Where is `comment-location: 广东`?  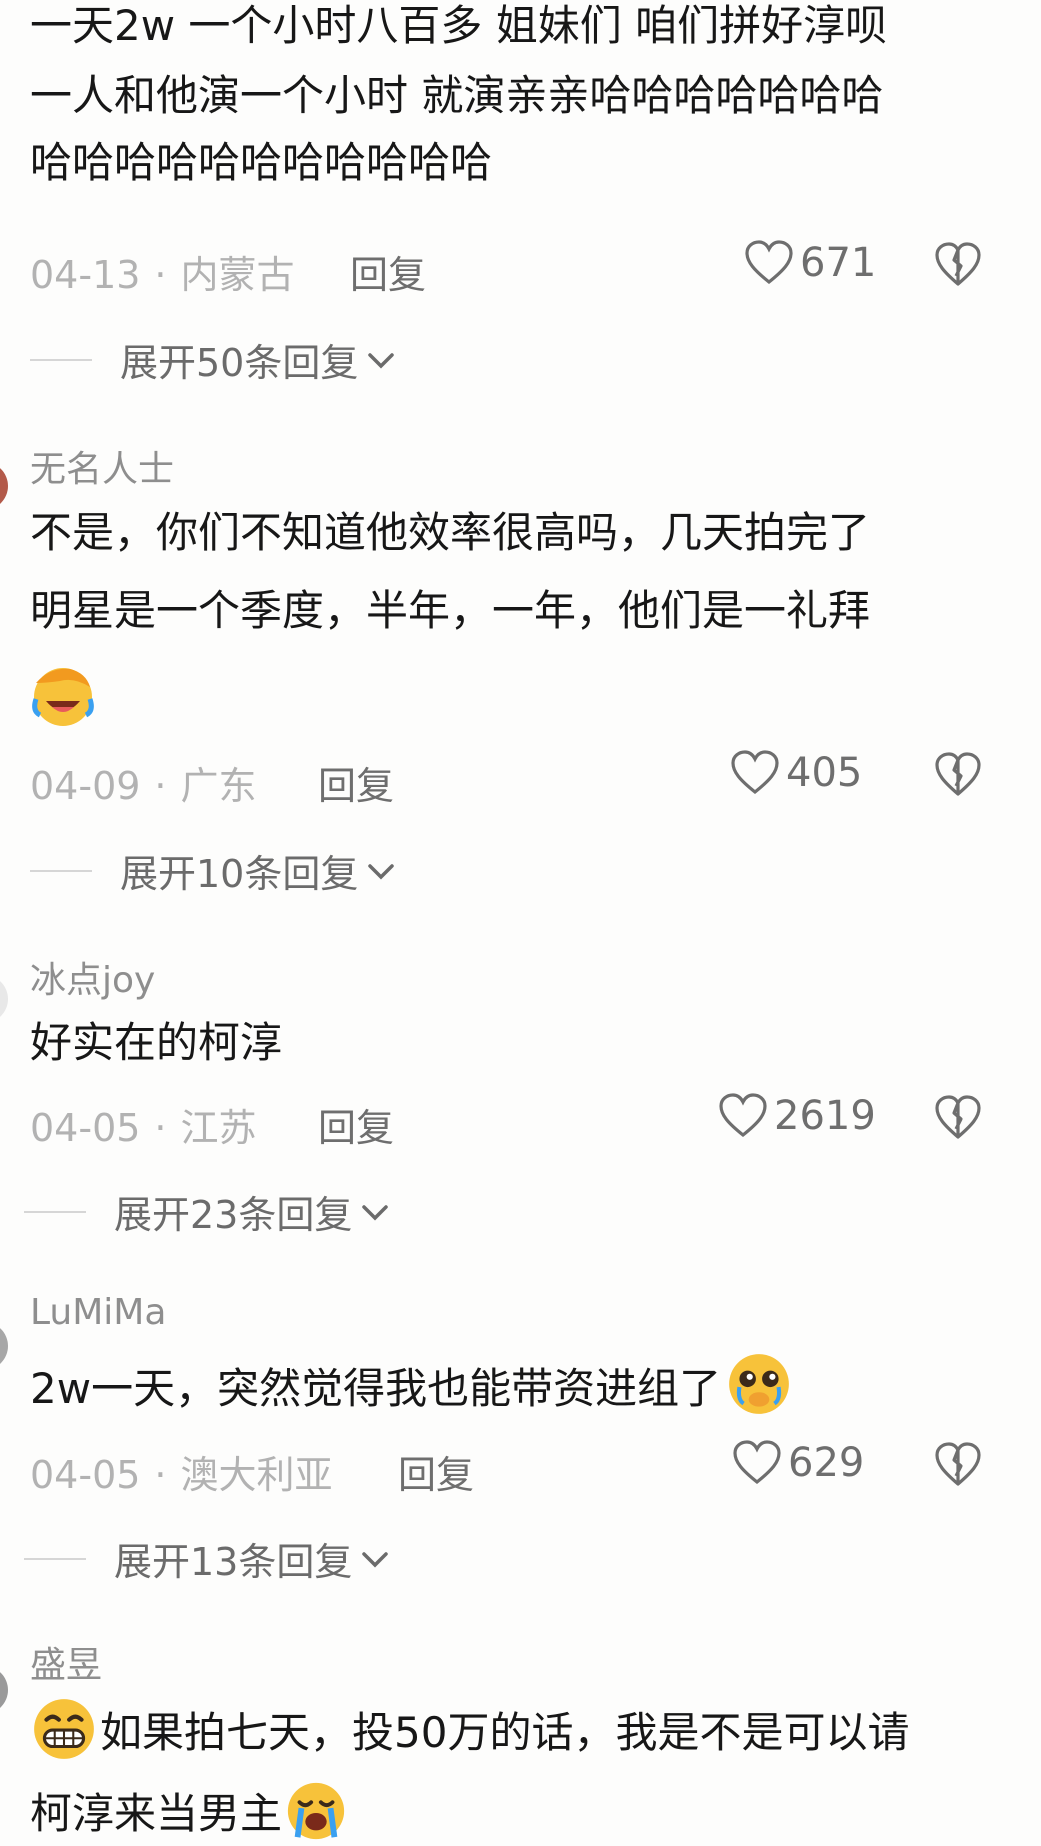
comment-location: 广东 is located at coordinates (218, 786).